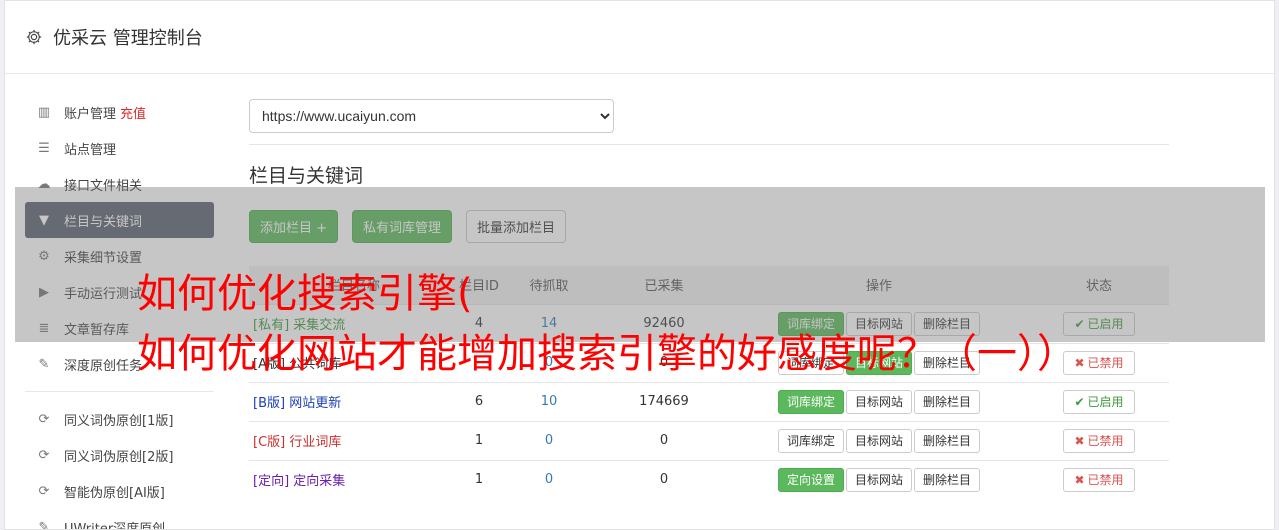 The height and width of the screenshot is (530, 1279). What do you see at coordinates (119, 391) in the screenshot?
I see `sidebar-divider` at bounding box center [119, 391].